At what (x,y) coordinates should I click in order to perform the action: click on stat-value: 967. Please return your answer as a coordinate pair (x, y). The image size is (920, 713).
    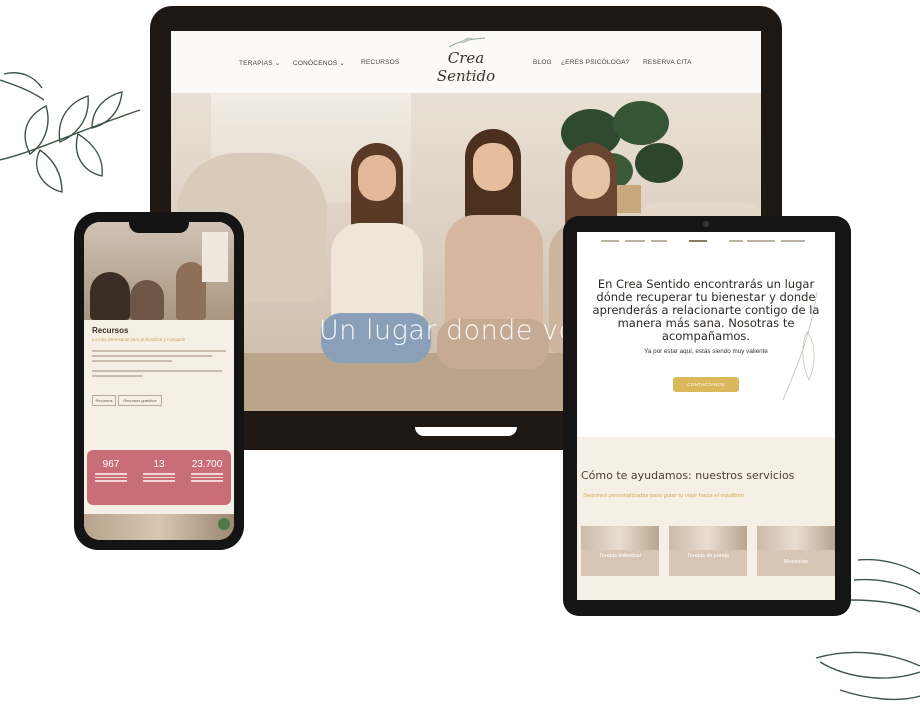
    Looking at the image, I should click on (111, 464).